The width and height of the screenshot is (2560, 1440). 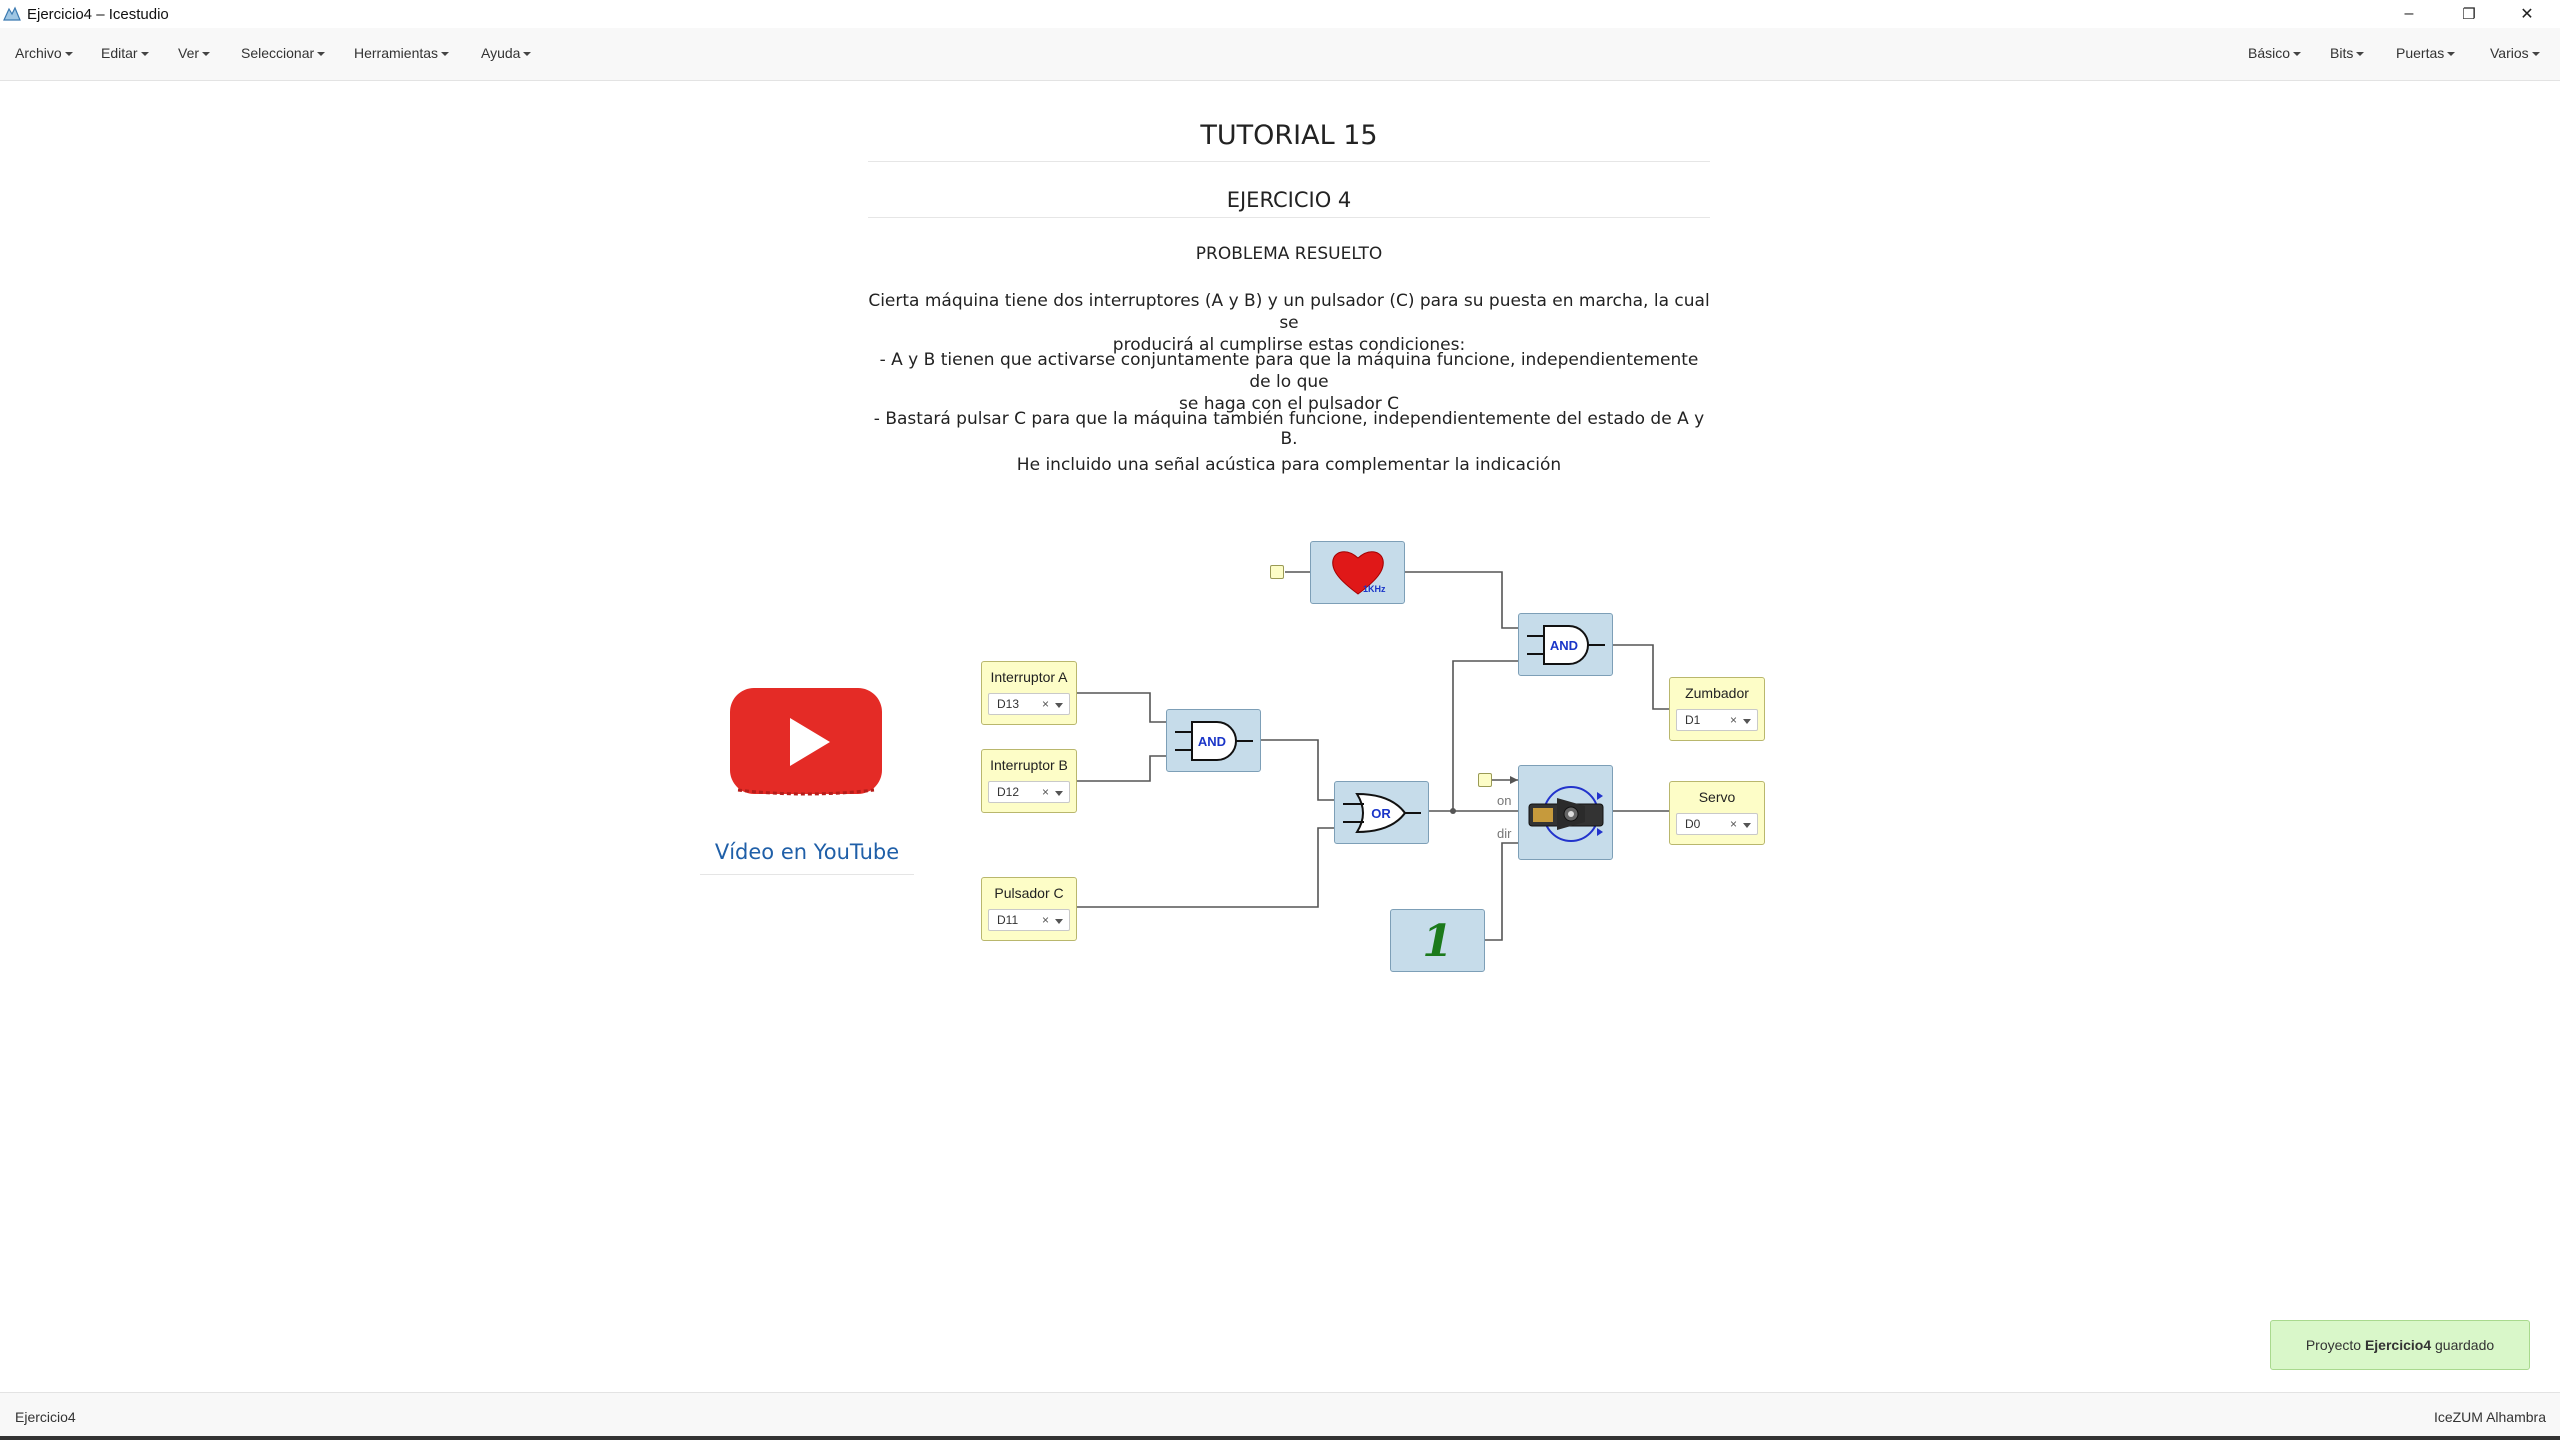 What do you see at coordinates (1373, 754) in the screenshot?
I see `circuit-wires` at bounding box center [1373, 754].